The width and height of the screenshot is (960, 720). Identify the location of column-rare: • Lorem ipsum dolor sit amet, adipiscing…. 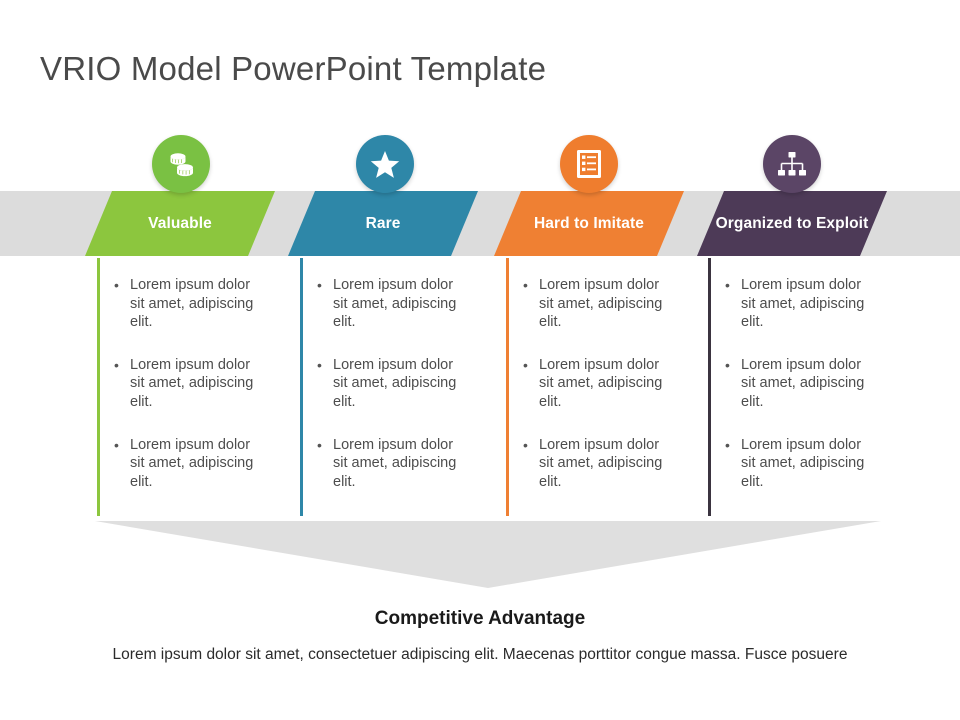
(400, 387).